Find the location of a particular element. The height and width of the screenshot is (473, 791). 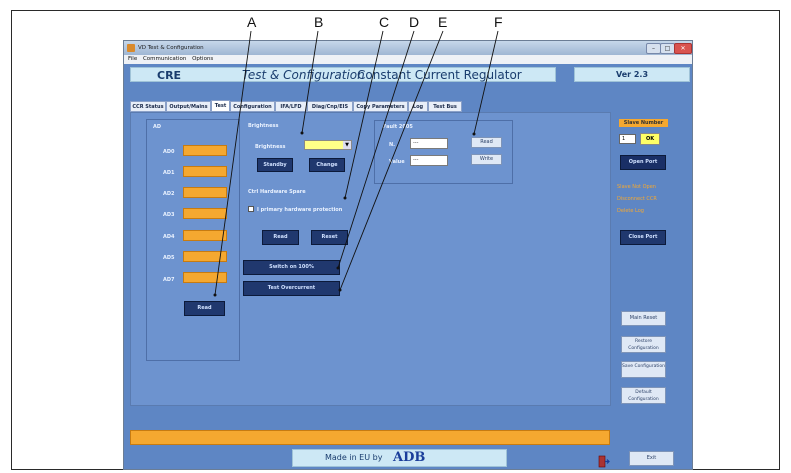

callout-dot-c is located at coordinates (345, 198).